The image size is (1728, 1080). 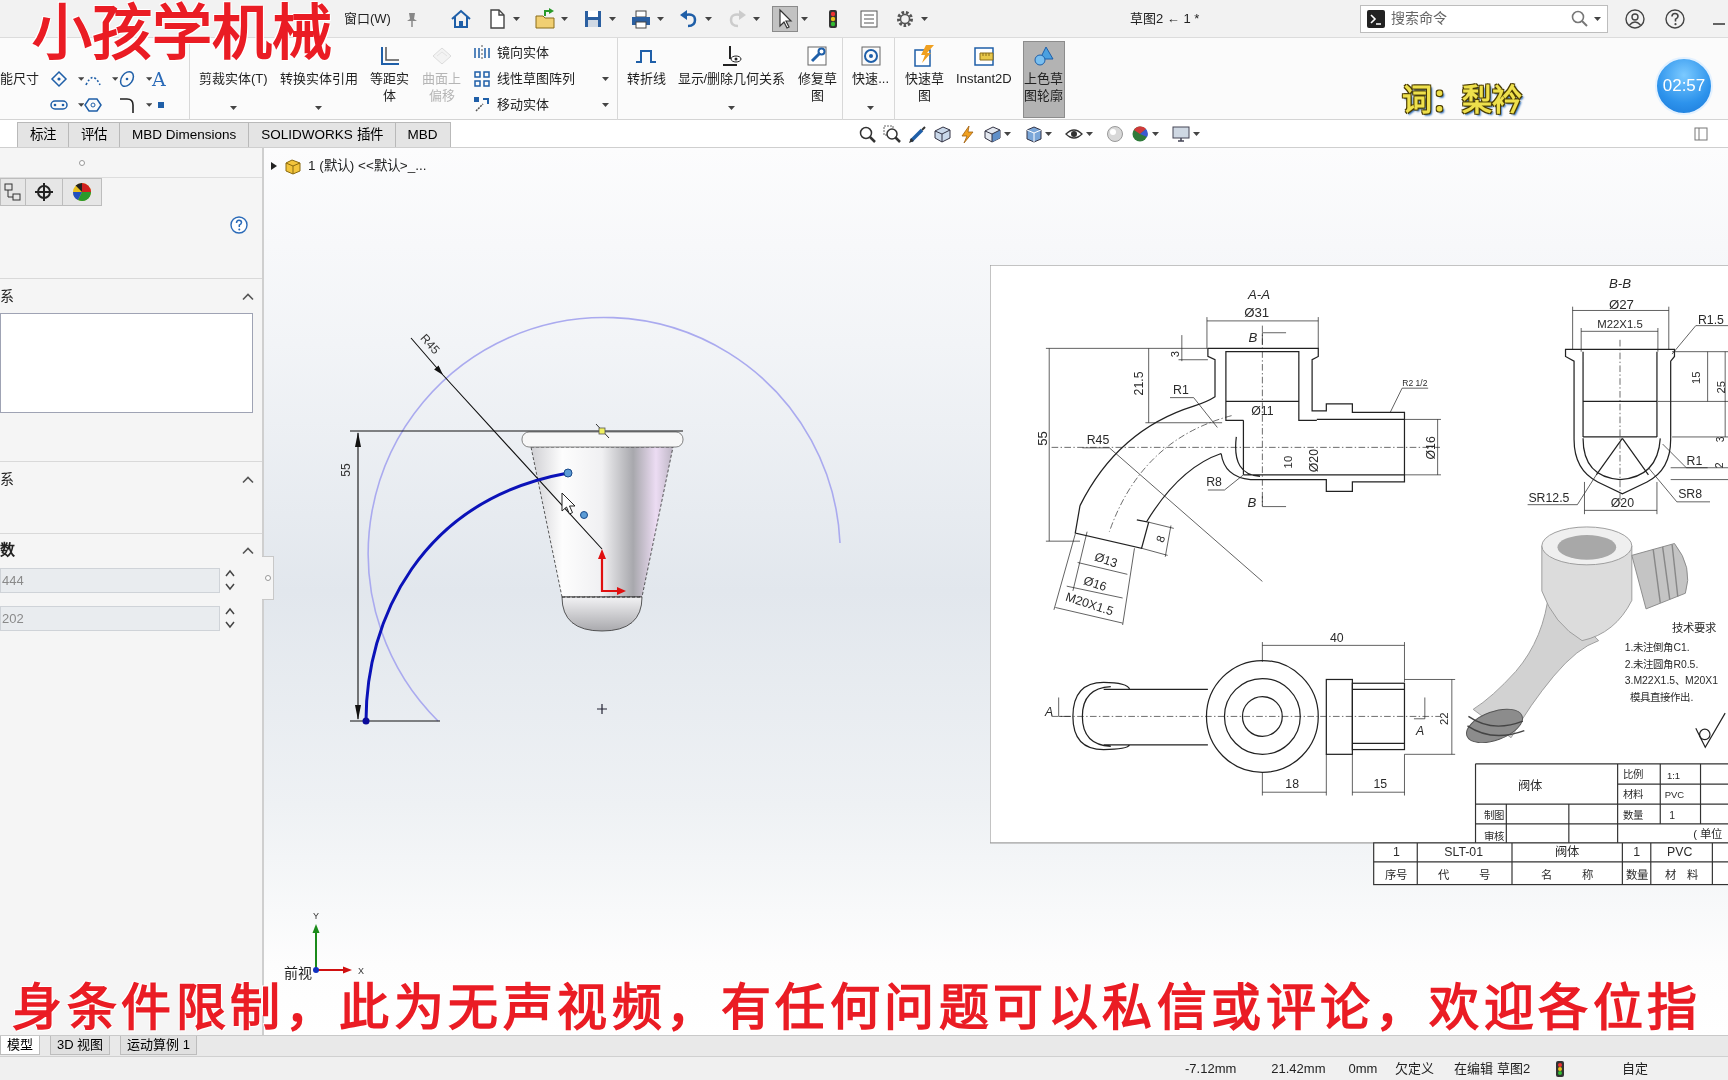 I want to click on ribbon-button: 上色草图轮廓, so click(x=1043, y=79).